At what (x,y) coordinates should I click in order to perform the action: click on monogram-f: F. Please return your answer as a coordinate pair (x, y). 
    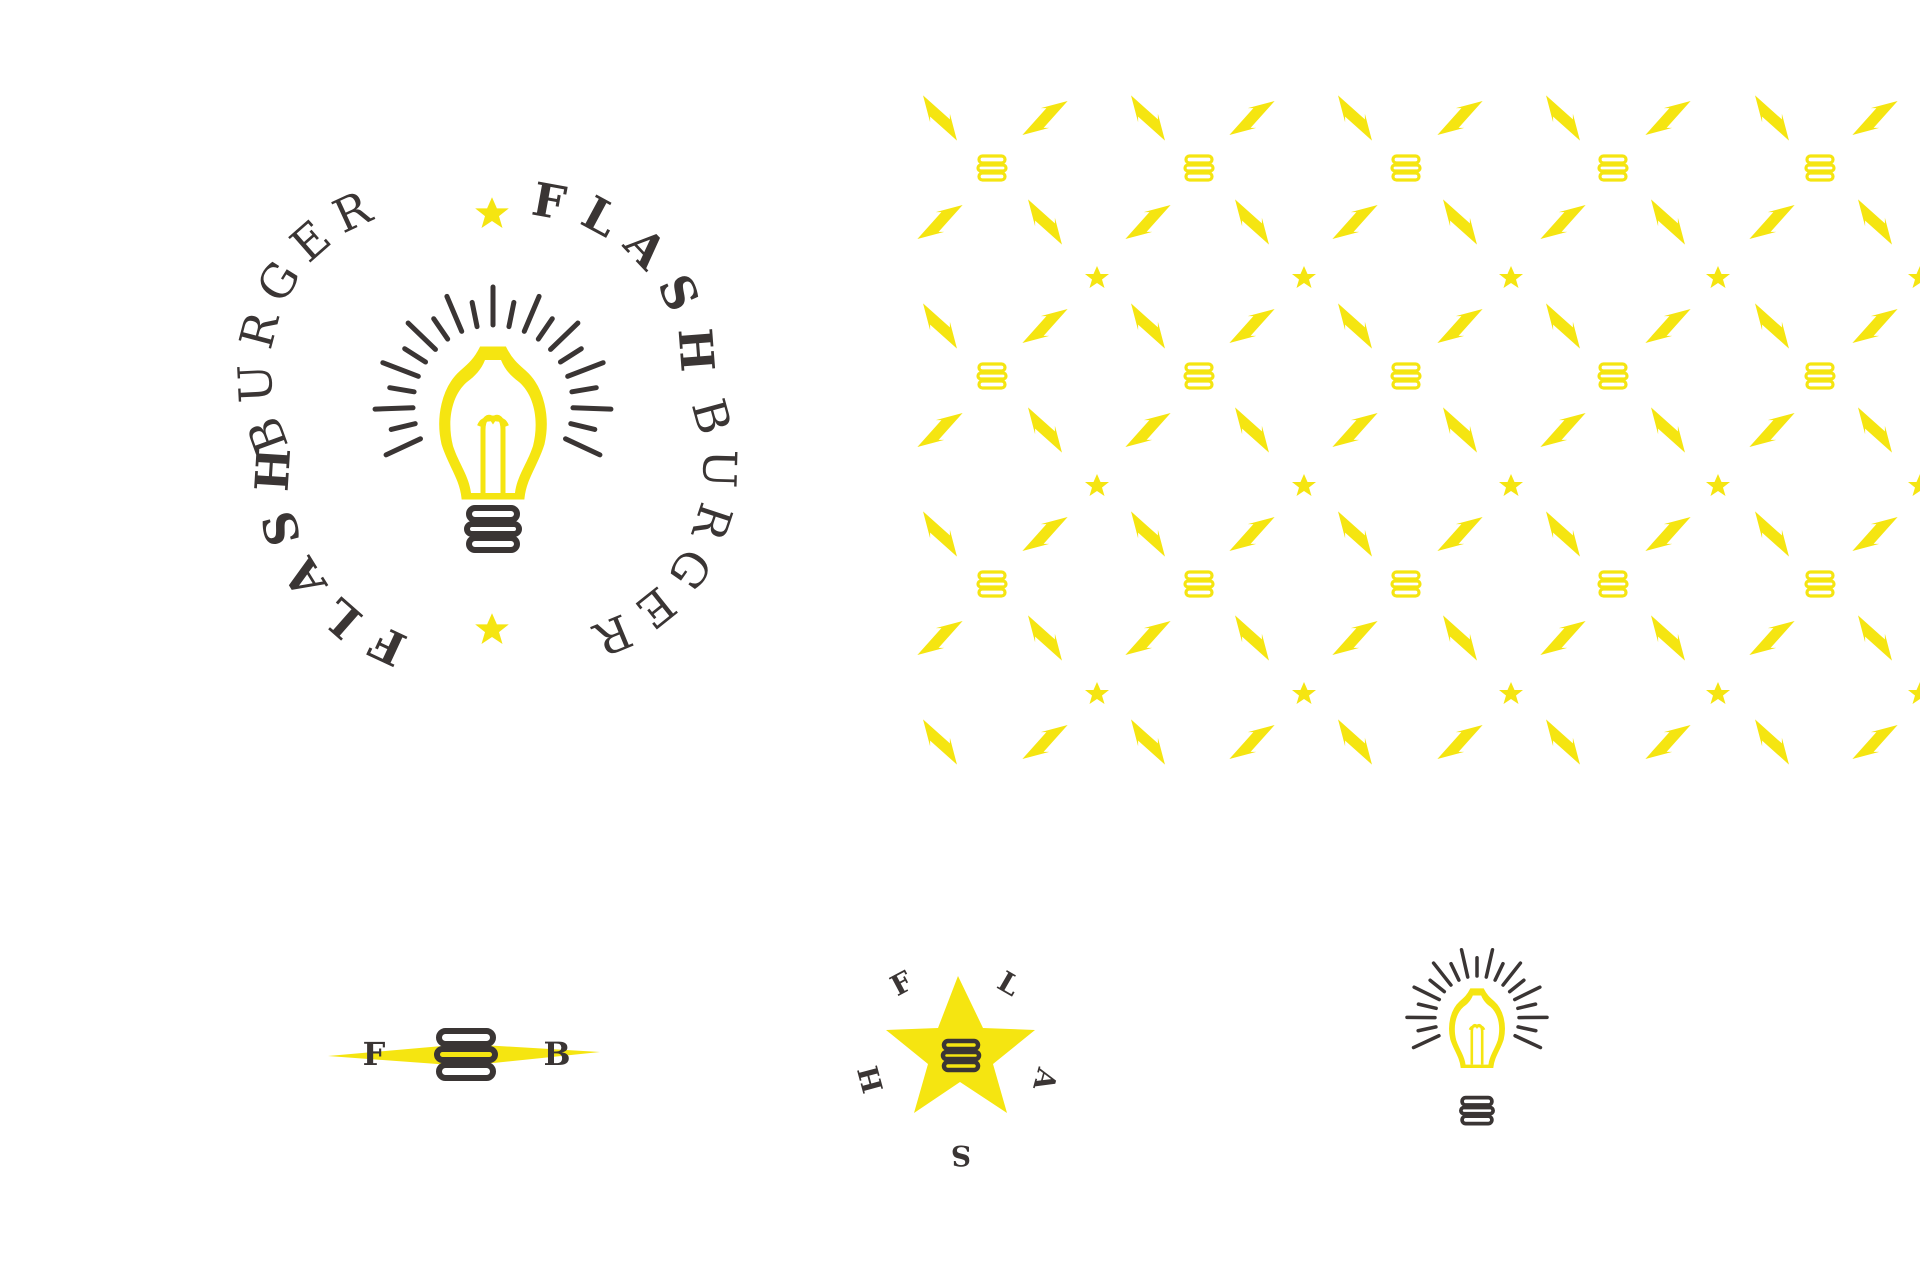
    Looking at the image, I should click on (374, 1054).